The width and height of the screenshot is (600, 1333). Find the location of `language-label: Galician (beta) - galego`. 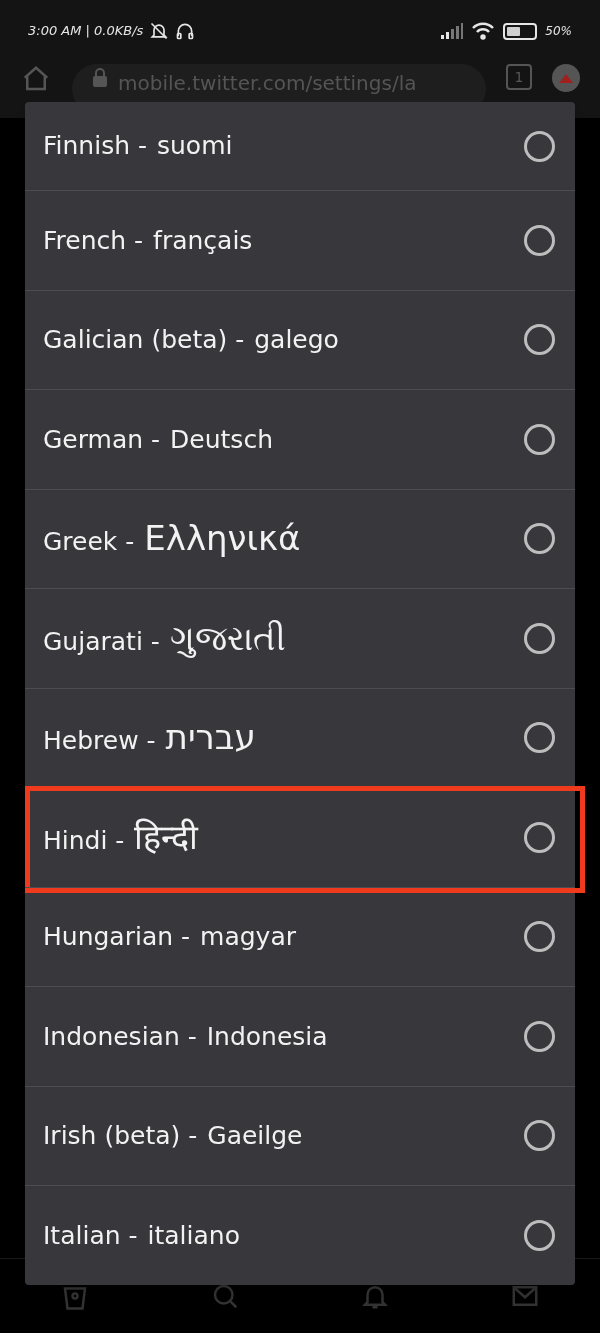

language-label: Galician (beta) - galego is located at coordinates (191, 340).